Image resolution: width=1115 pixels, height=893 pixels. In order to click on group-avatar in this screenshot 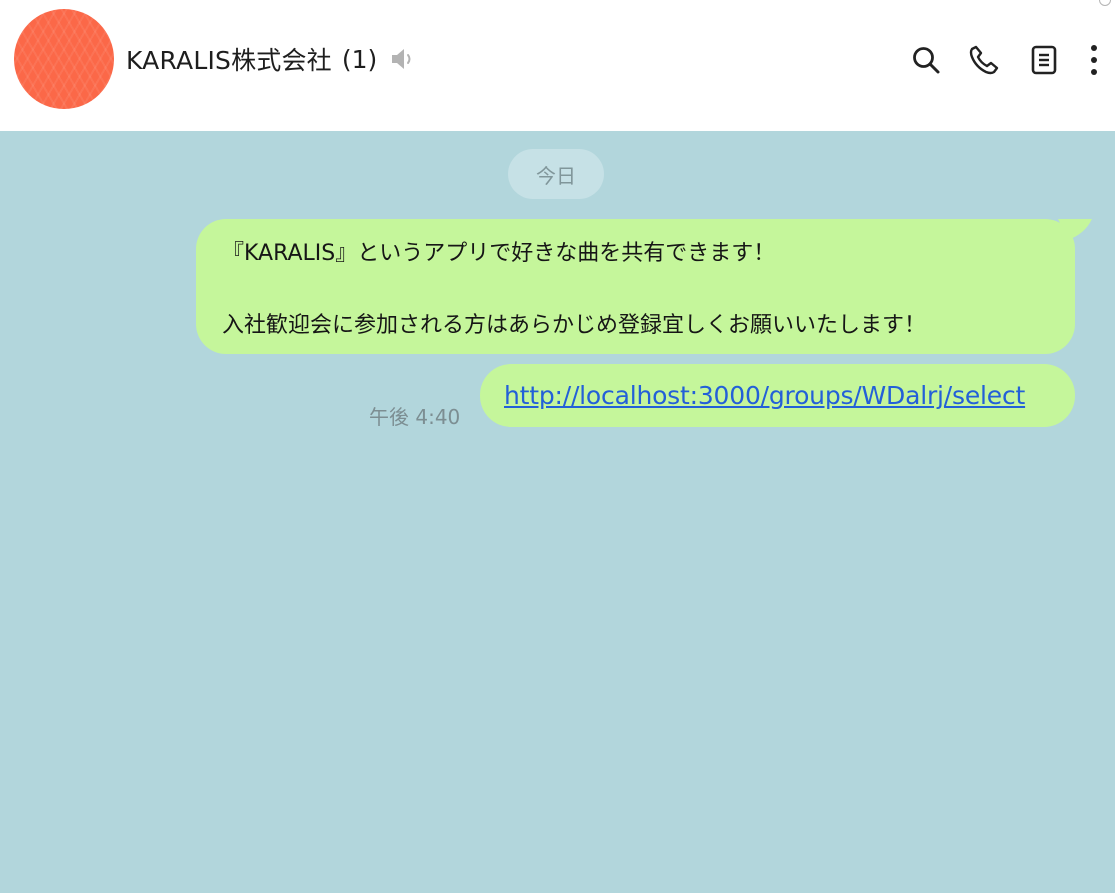, I will do `click(64, 59)`.